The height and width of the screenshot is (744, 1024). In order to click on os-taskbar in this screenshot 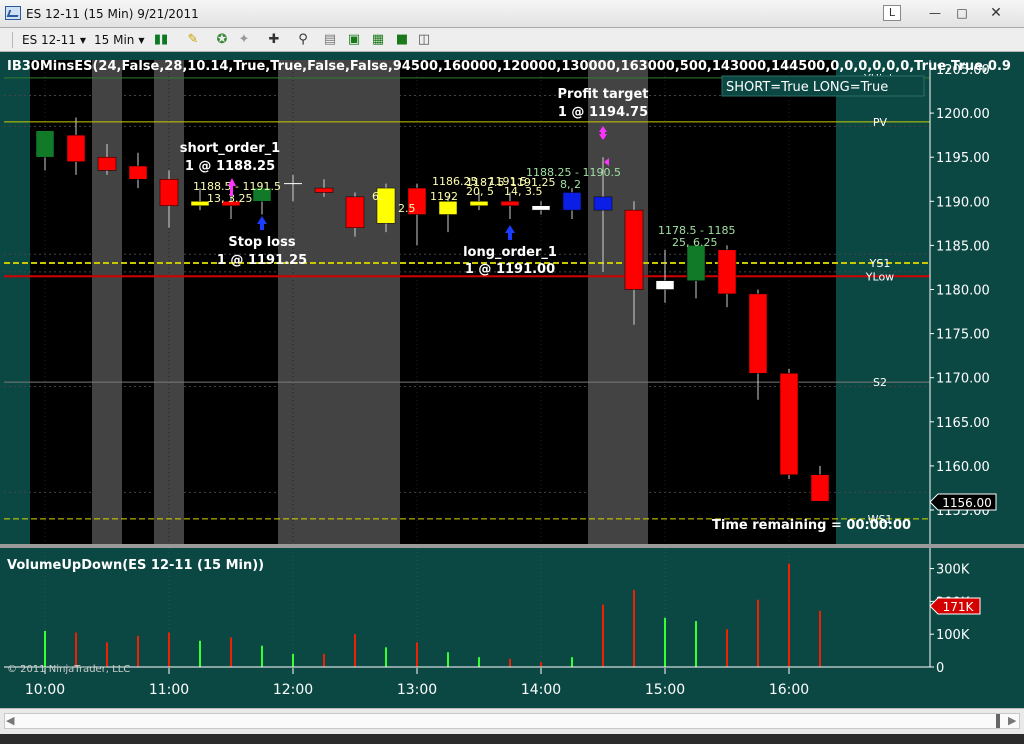, I will do `click(512, 739)`.